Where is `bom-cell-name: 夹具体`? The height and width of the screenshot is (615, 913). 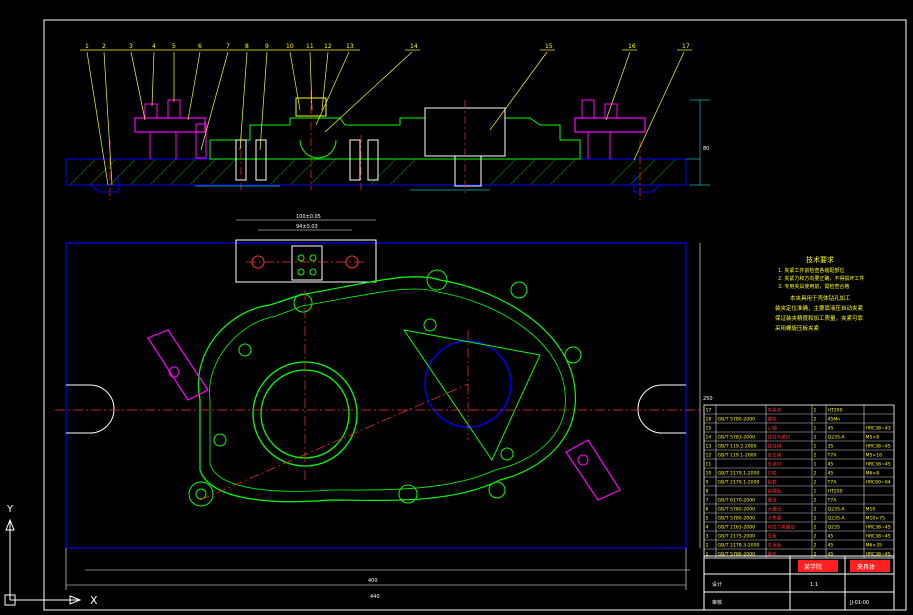 bom-cell-name: 夹具体 is located at coordinates (775, 410).